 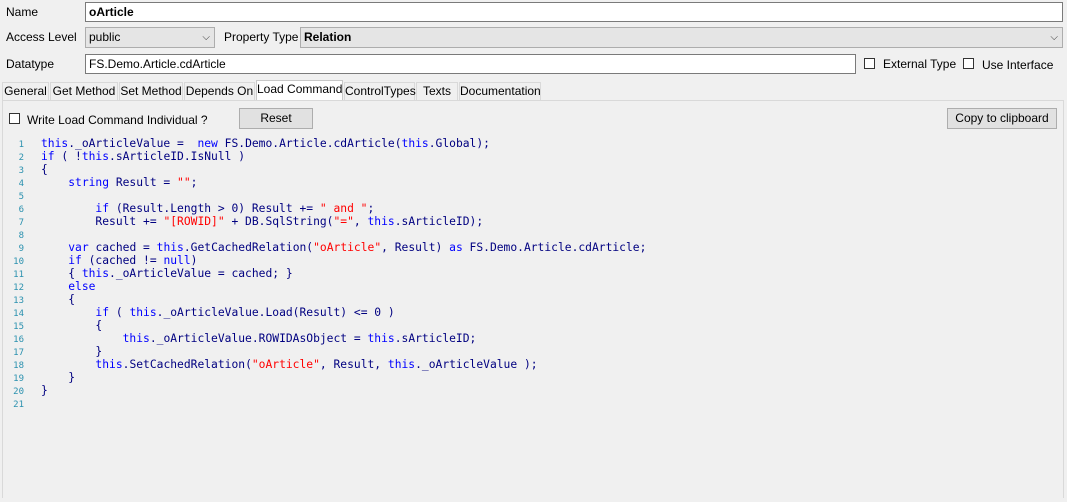 I want to click on access-level-select: public ⌵, so click(x=150, y=37).